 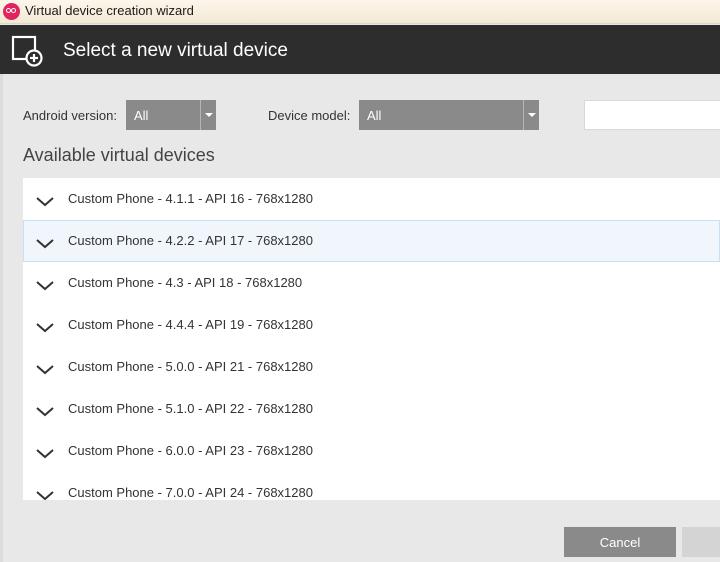 I want to click on search-input, so click(x=652, y=115).